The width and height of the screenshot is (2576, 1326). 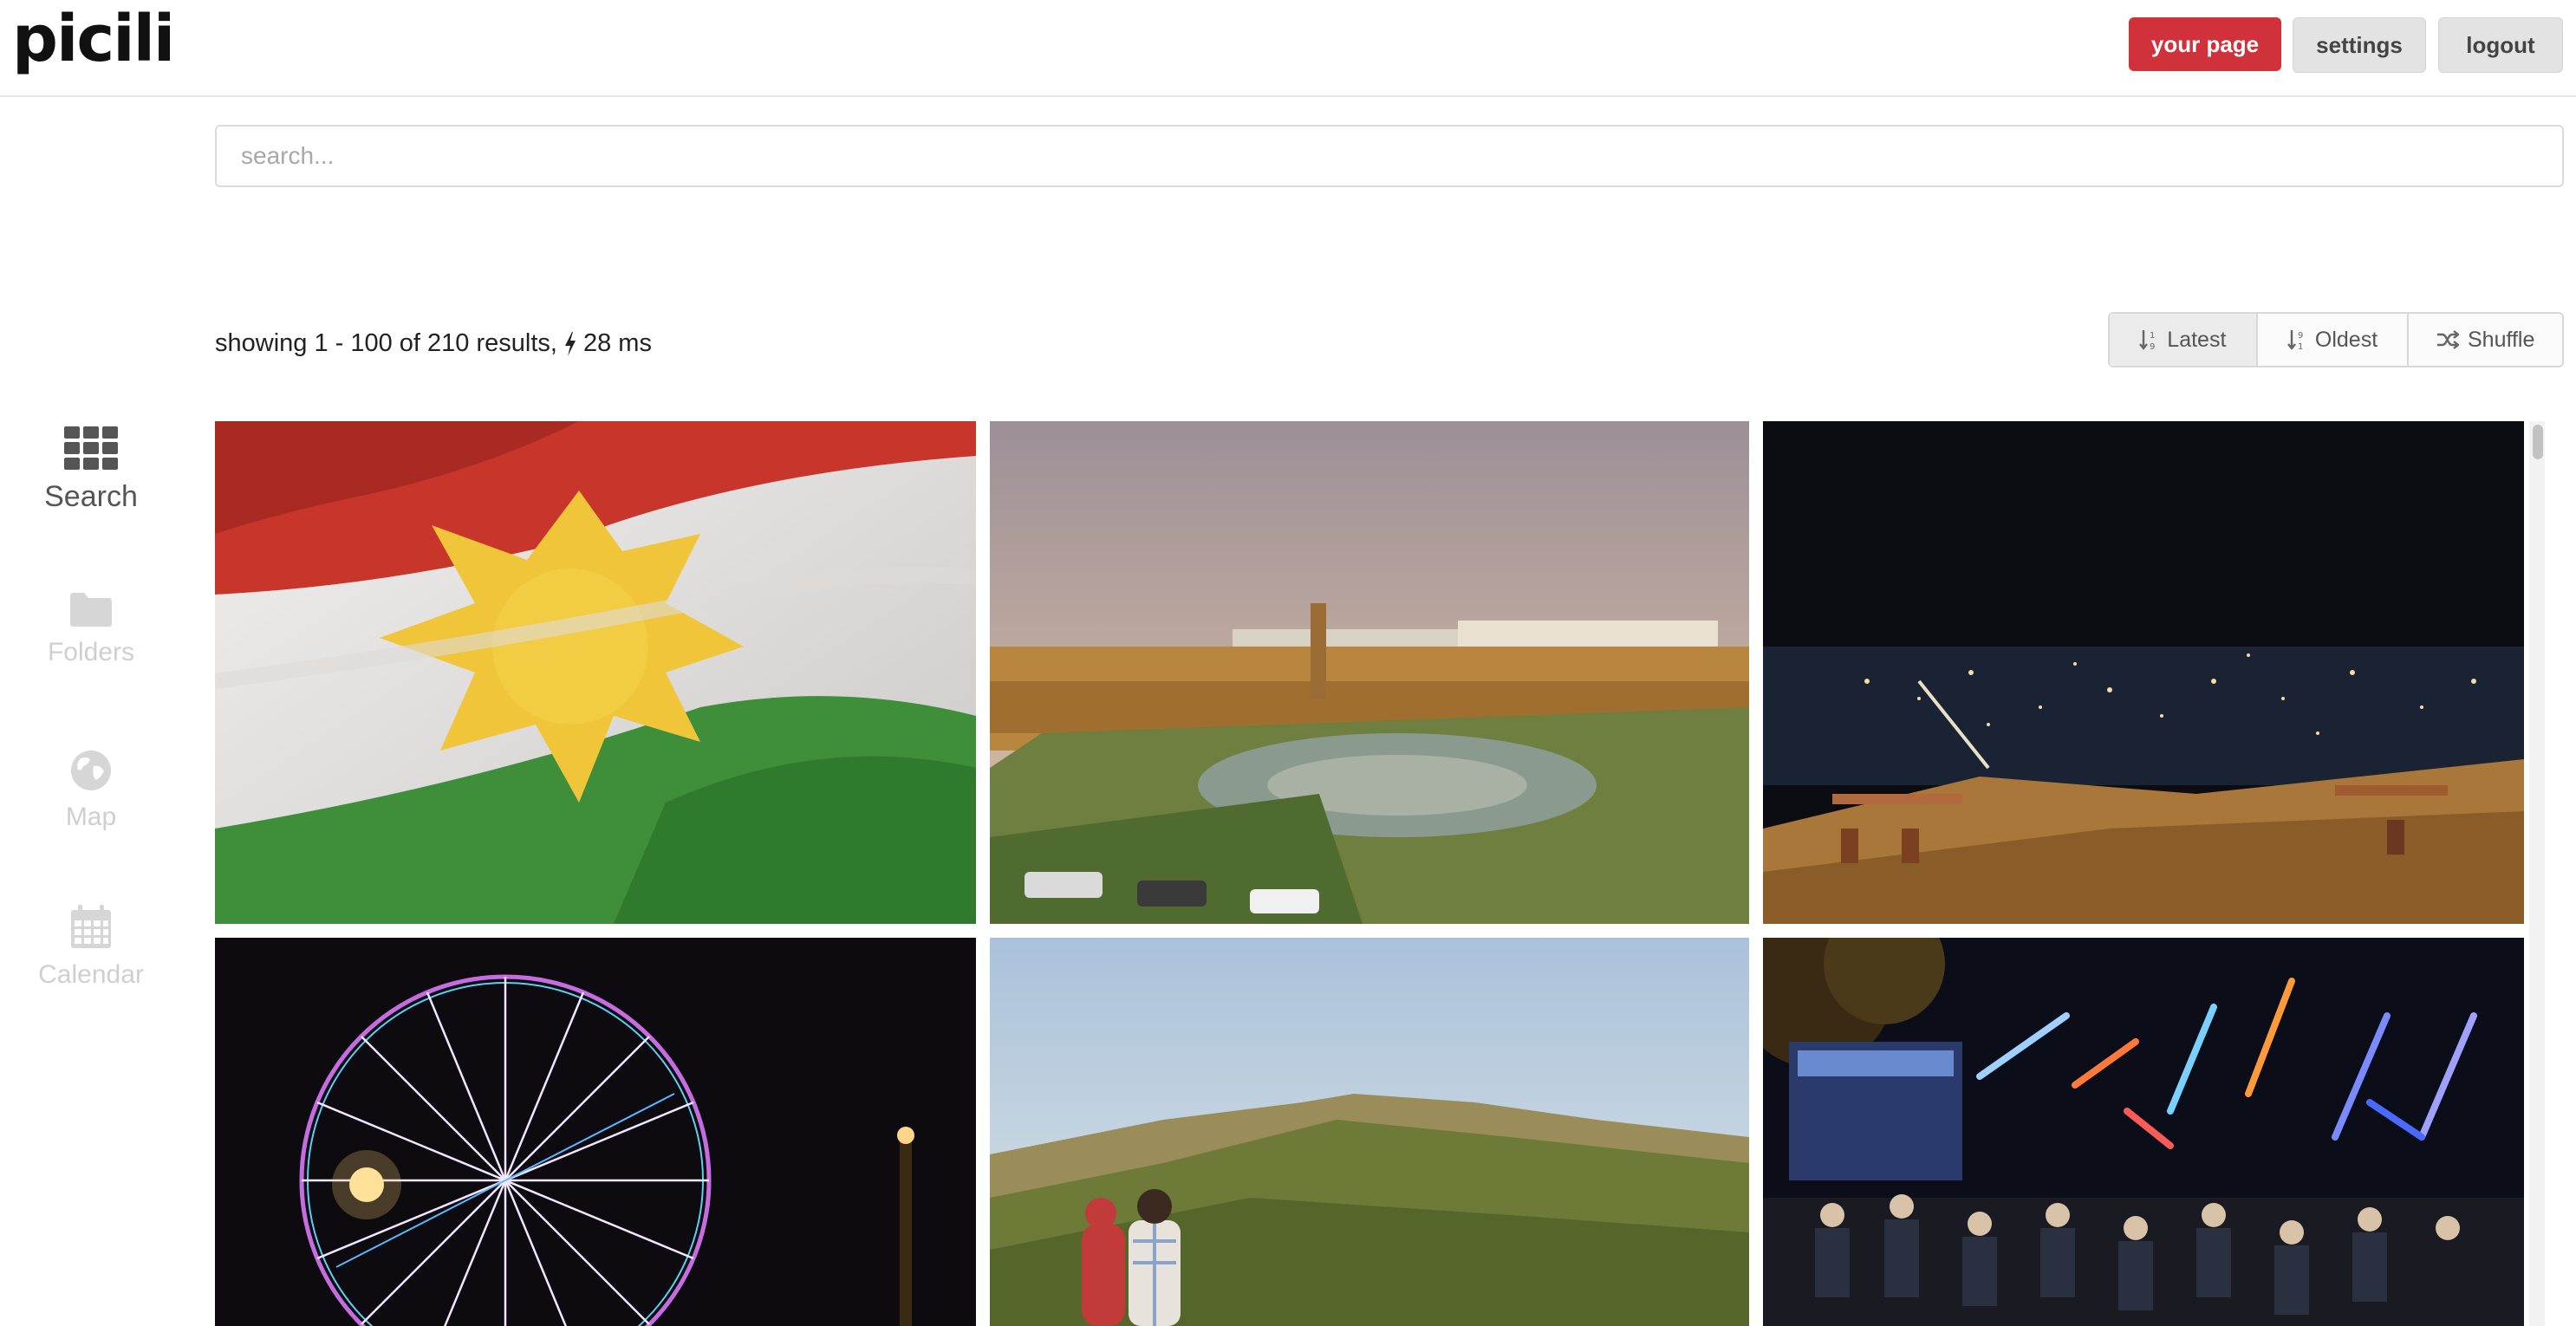 I want to click on photo-city-night-image, so click(x=2143, y=672).